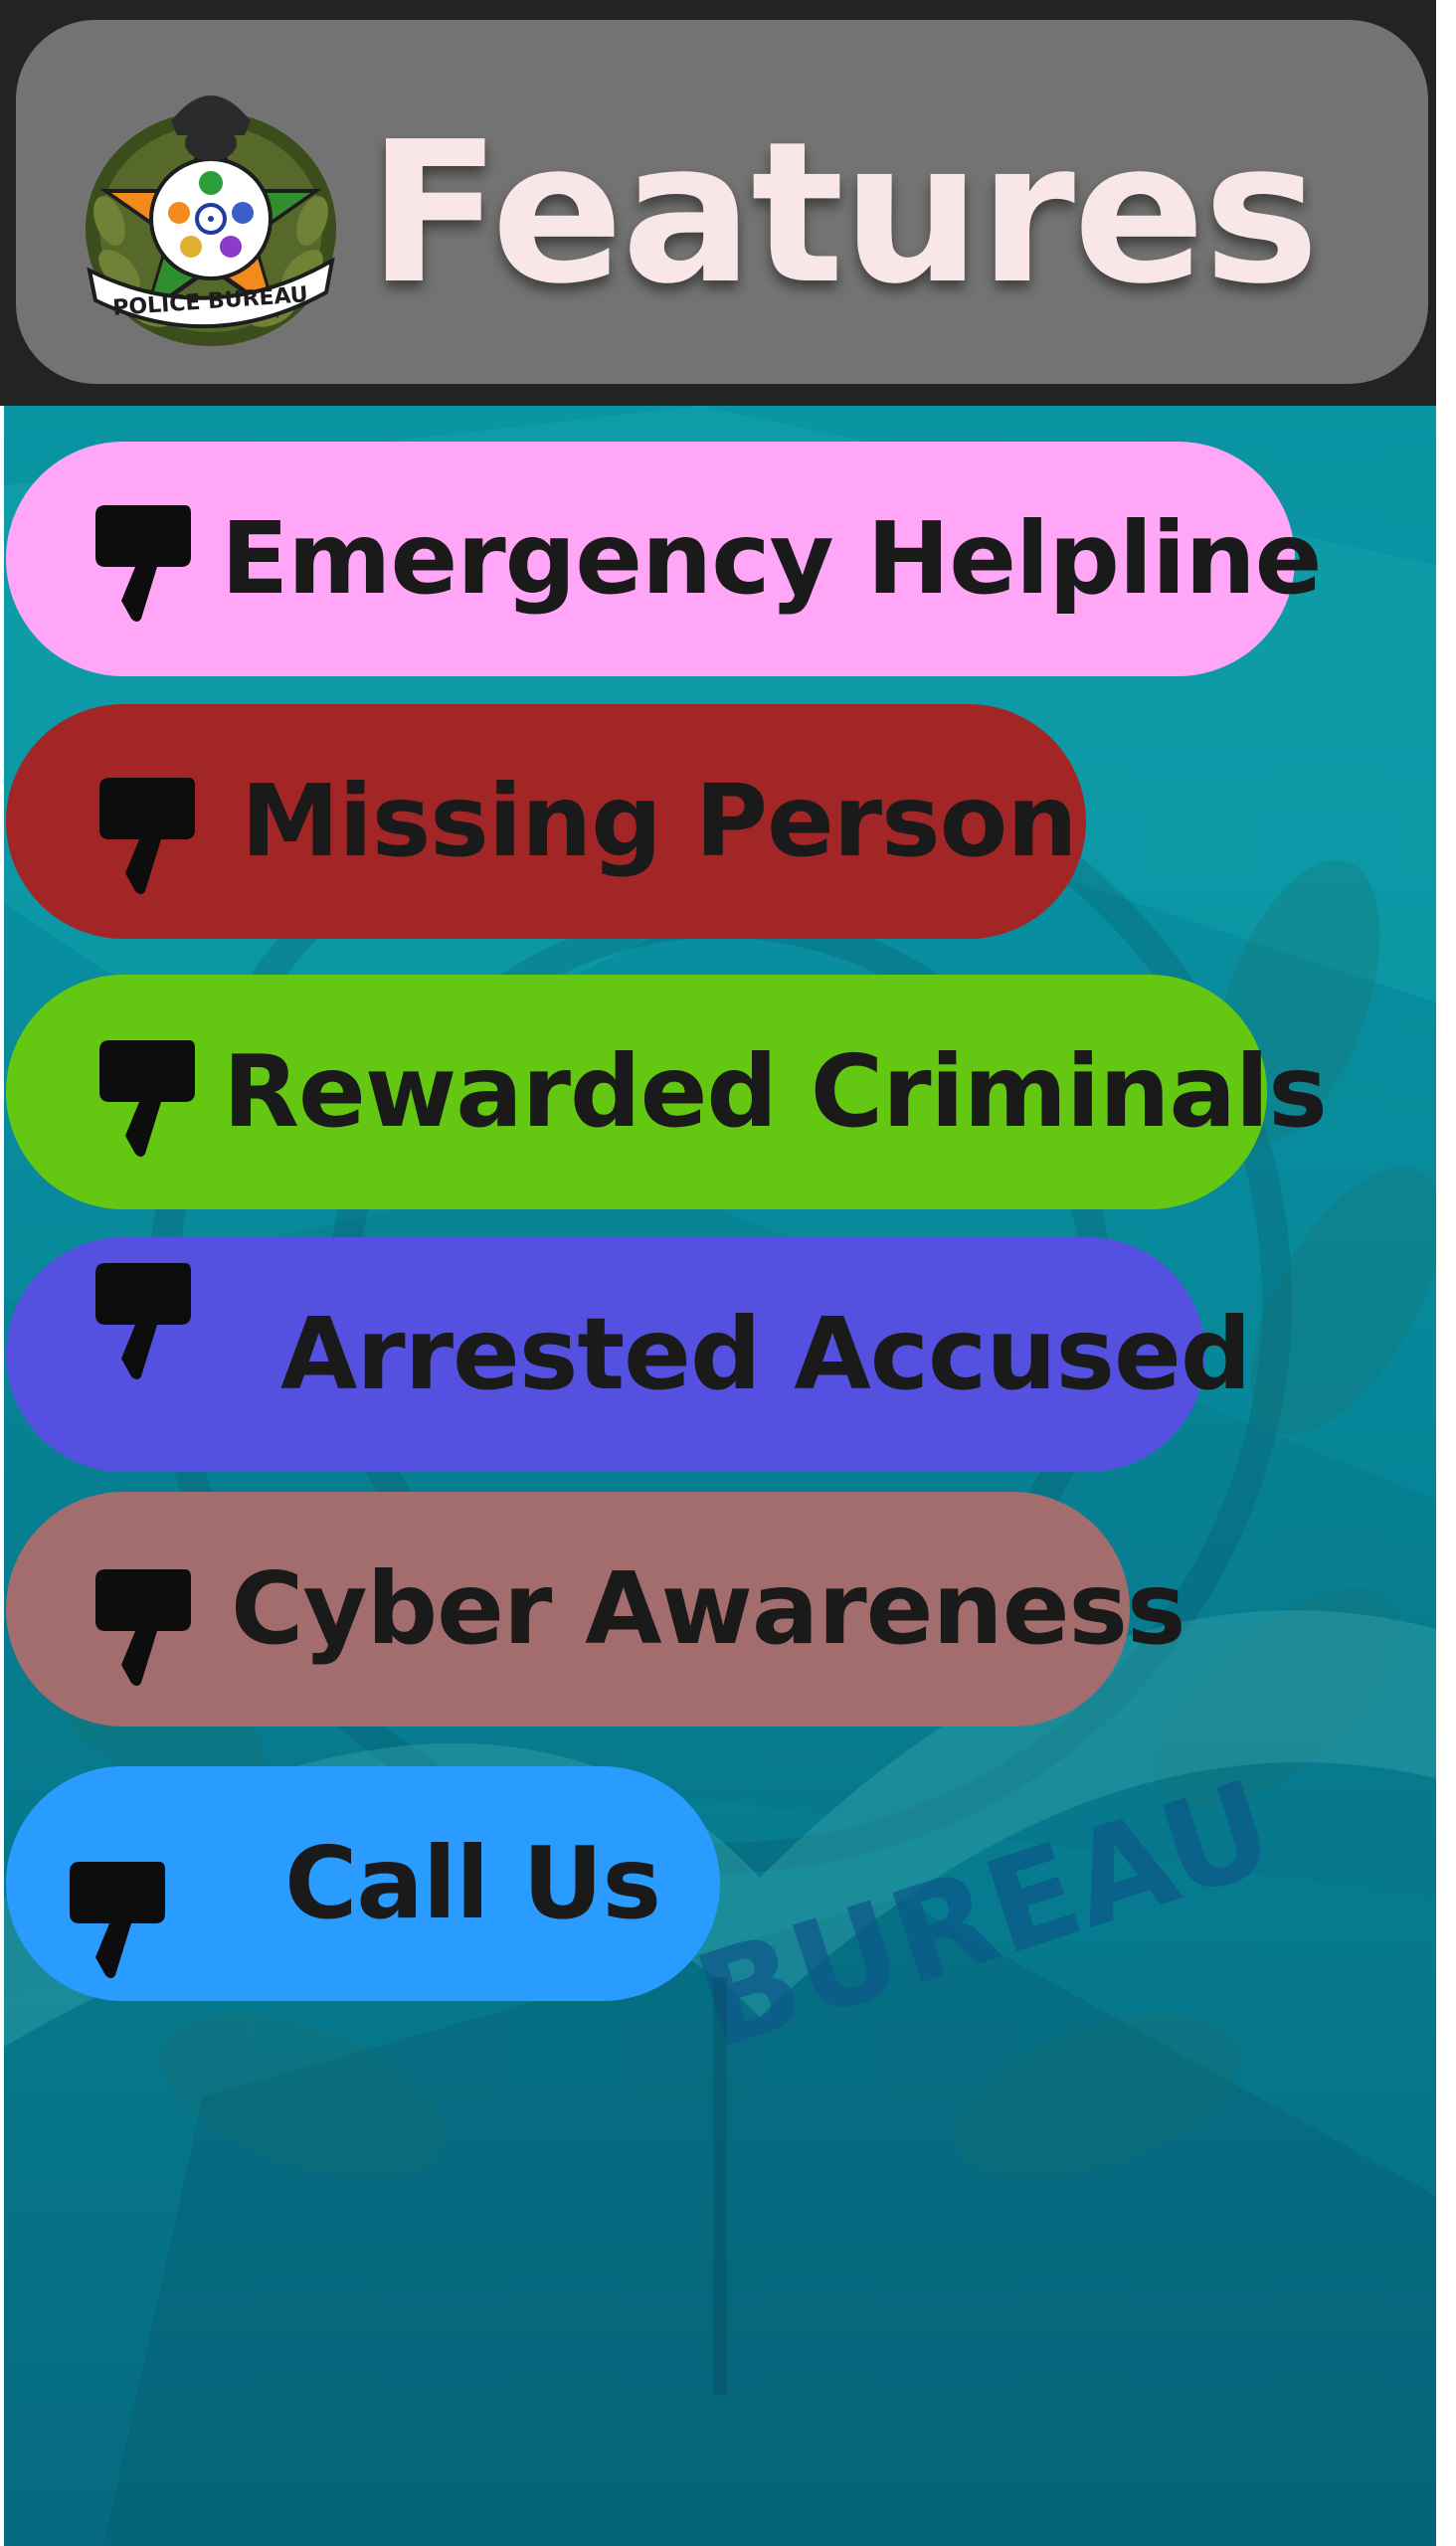 The height and width of the screenshot is (2546, 1456). I want to click on rewarded-criminals-button: Rewarded Criminals, so click(667, 1092).